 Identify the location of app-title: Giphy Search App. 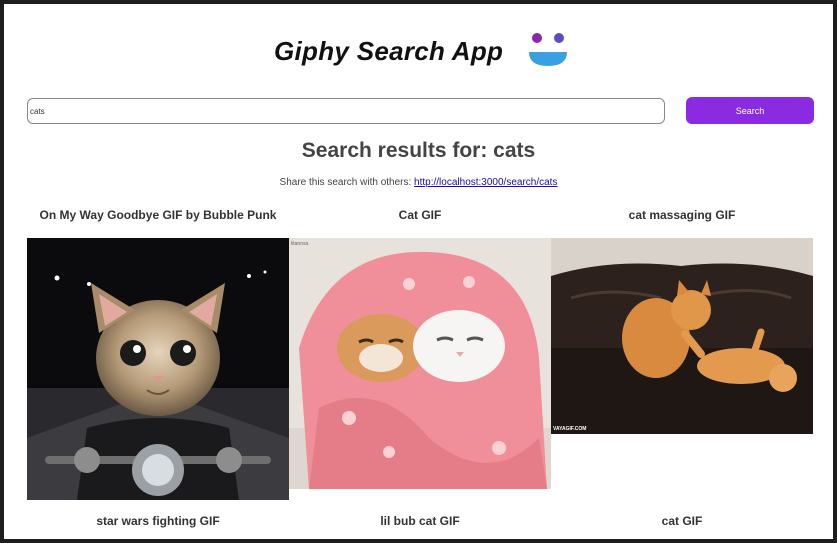
(389, 51).